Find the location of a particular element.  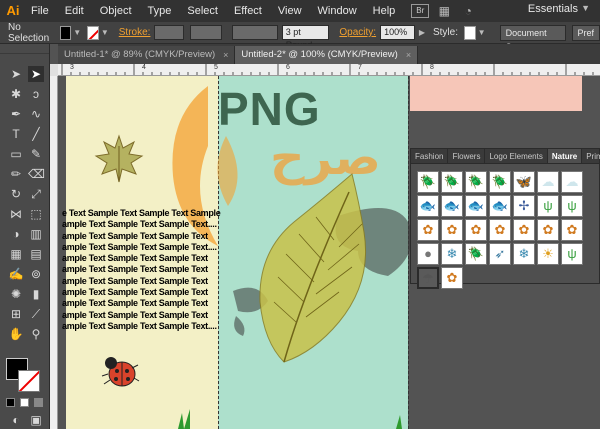

zoom-tool-icon: ⚲ is located at coordinates (36, 334).